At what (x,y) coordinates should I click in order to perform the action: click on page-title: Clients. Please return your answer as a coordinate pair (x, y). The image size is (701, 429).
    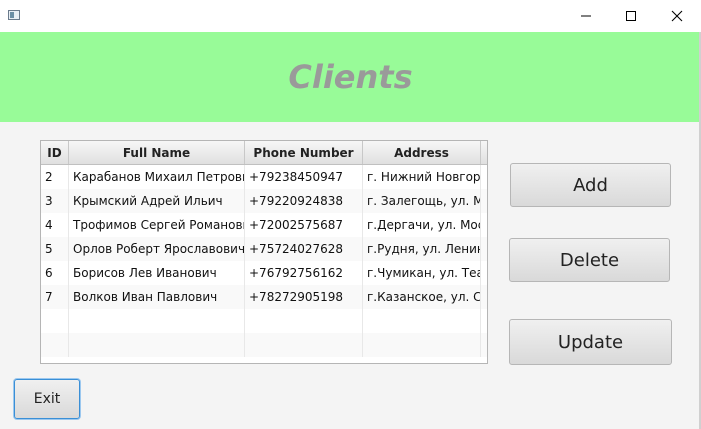
    Looking at the image, I should click on (350, 77).